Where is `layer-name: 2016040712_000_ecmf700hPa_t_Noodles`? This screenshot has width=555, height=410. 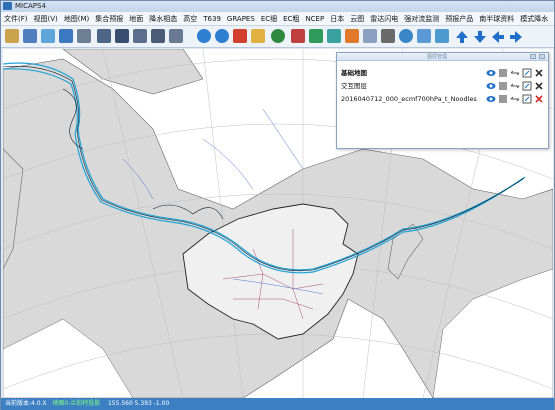
layer-name: 2016040712_000_ecmf700hPa_t_Noodles is located at coordinates (409, 99).